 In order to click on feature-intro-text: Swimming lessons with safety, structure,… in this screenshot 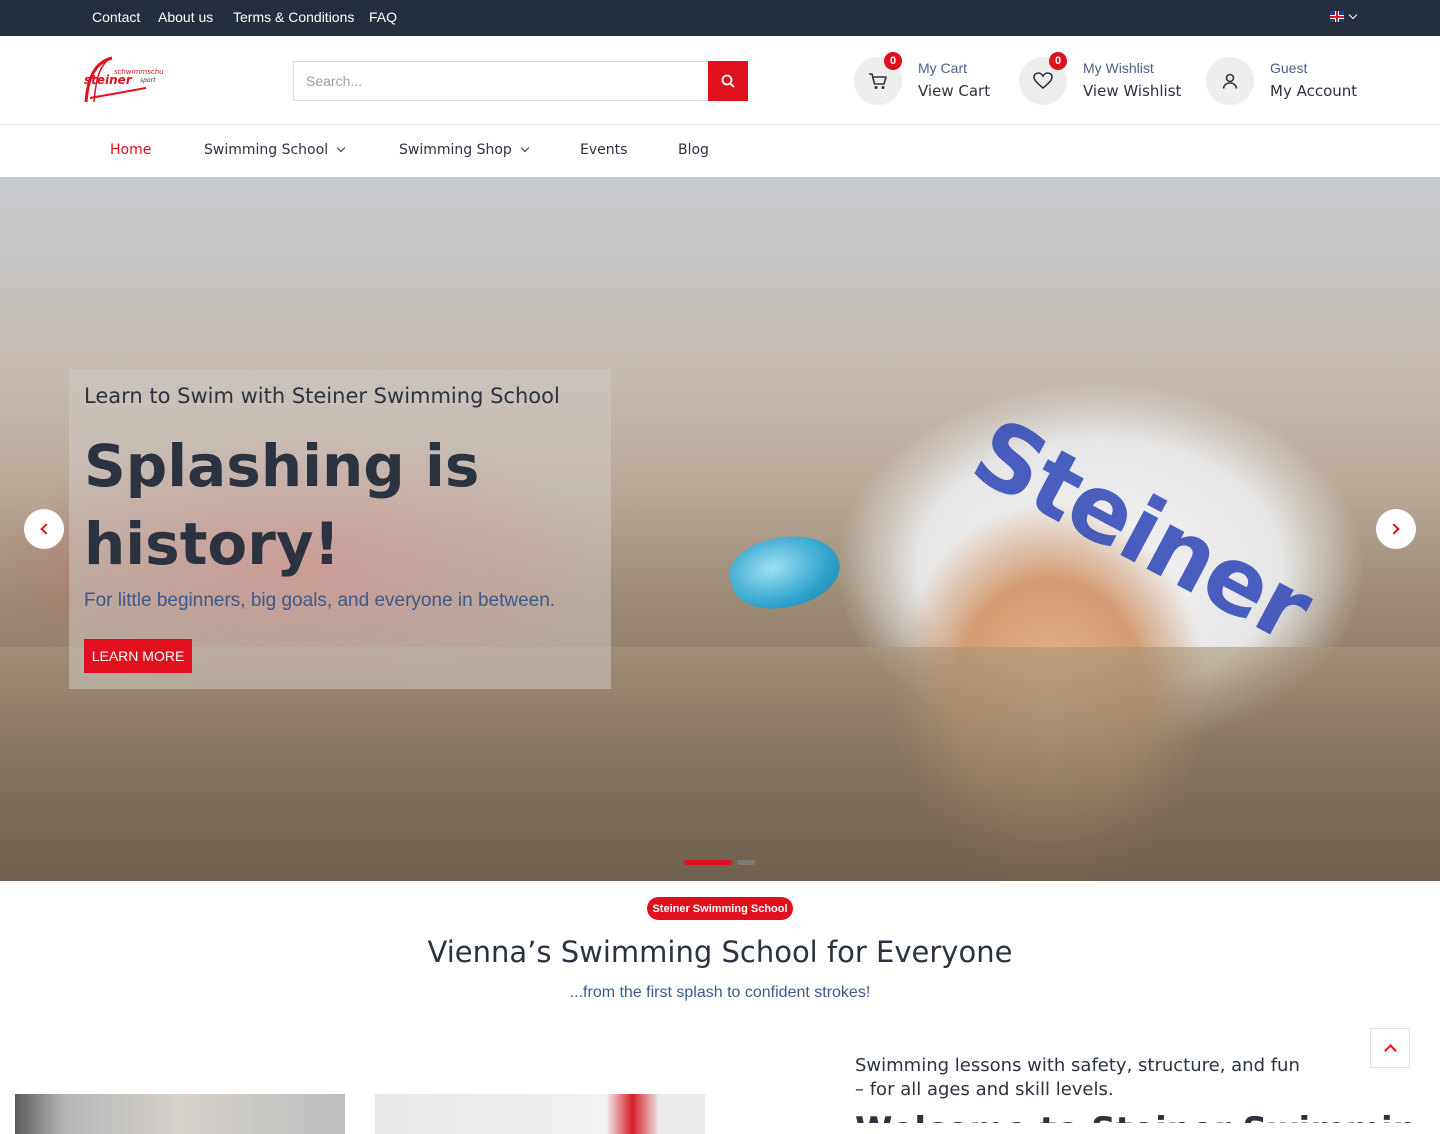, I will do `click(1077, 1077)`.